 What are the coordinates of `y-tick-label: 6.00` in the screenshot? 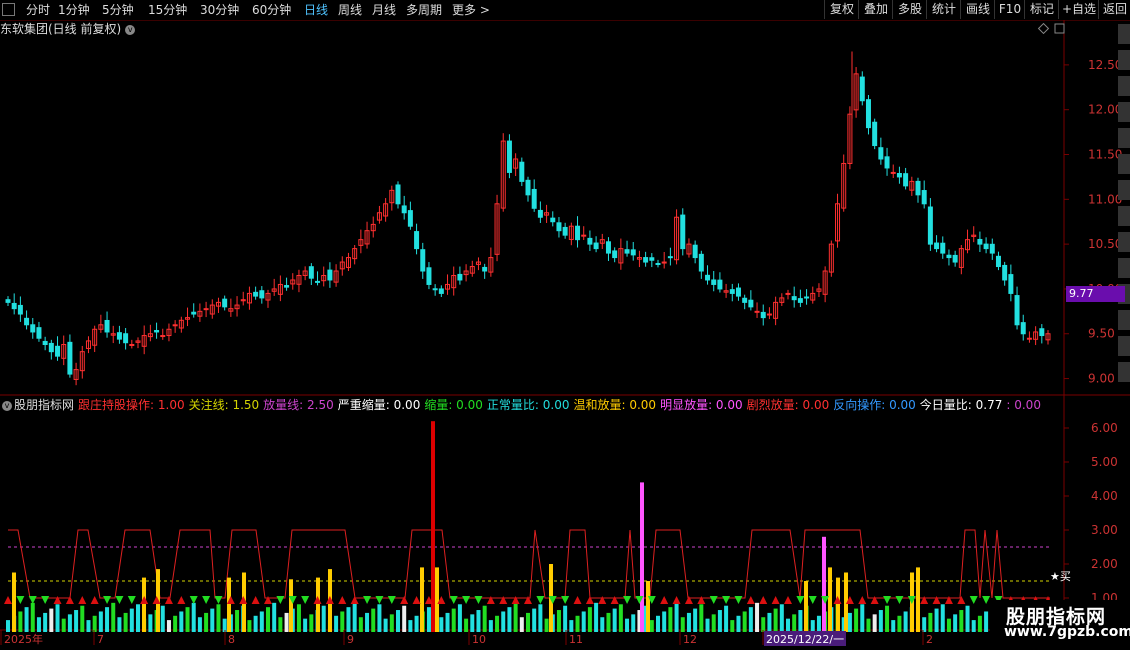 It's located at (1104, 428).